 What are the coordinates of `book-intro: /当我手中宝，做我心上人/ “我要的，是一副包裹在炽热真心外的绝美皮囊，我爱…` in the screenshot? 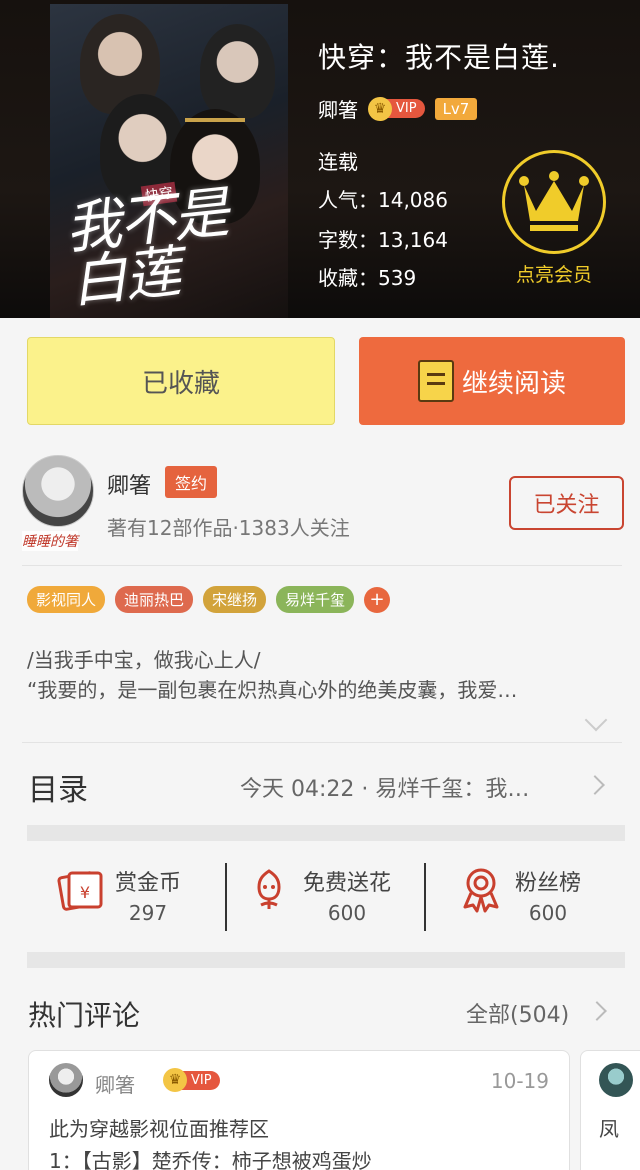 It's located at (327, 675).